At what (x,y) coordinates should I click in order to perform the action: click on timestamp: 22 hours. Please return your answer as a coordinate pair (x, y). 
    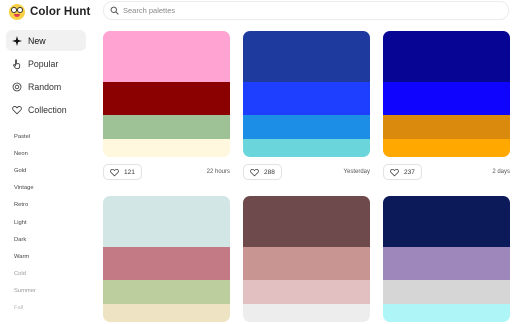
    Looking at the image, I should click on (218, 172).